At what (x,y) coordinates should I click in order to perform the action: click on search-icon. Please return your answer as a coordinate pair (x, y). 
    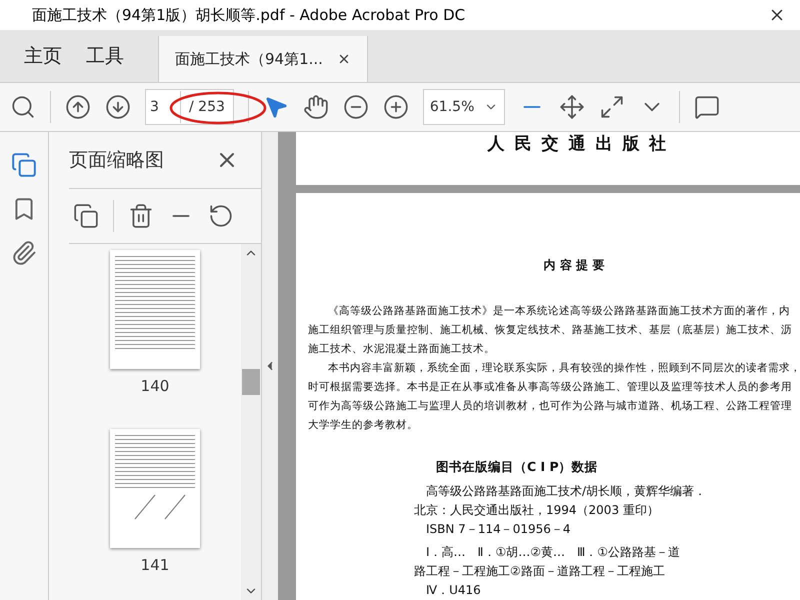
    Looking at the image, I should click on (23, 107).